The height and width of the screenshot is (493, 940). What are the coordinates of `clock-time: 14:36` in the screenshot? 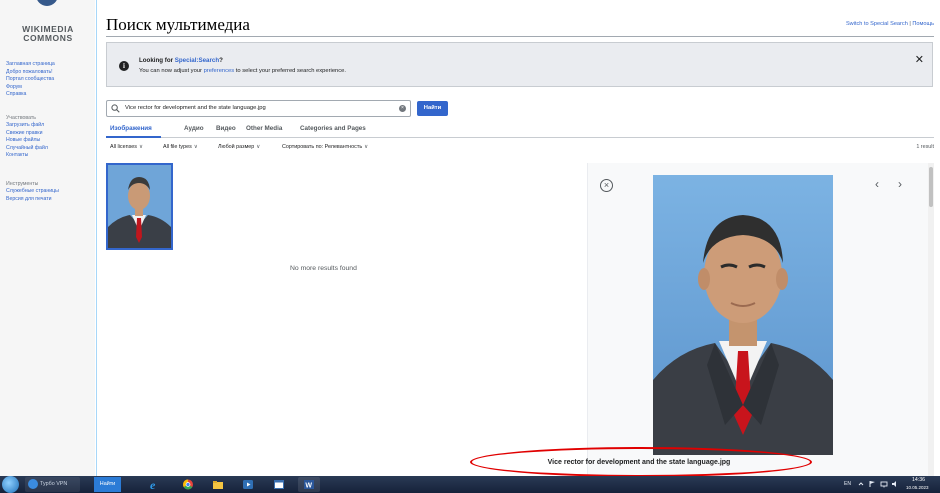 It's located at (918, 480).